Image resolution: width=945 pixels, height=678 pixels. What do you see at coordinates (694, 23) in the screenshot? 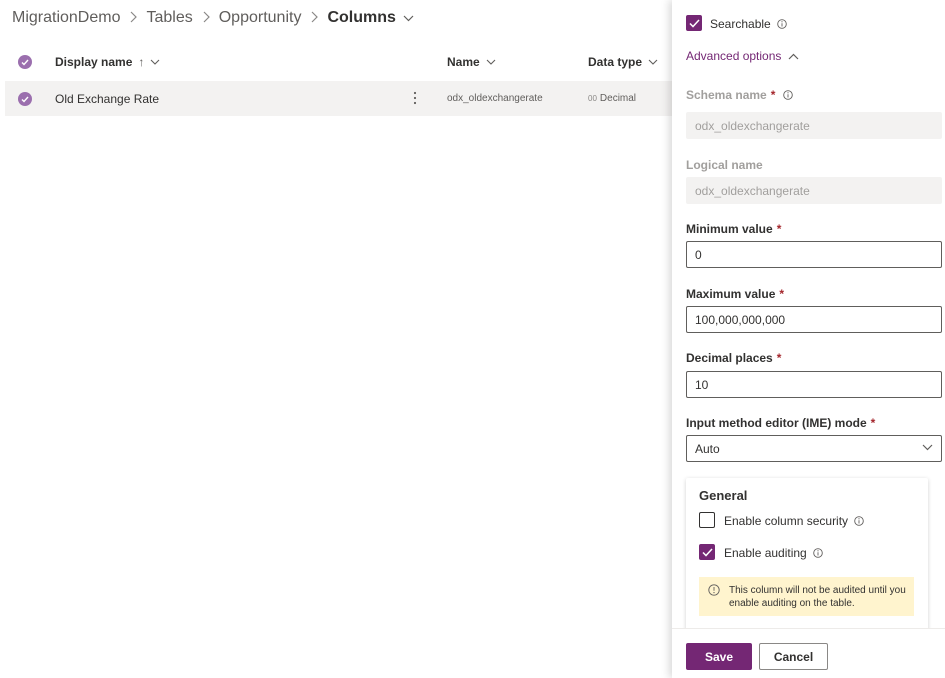
I see `searchable-checkbox` at bounding box center [694, 23].